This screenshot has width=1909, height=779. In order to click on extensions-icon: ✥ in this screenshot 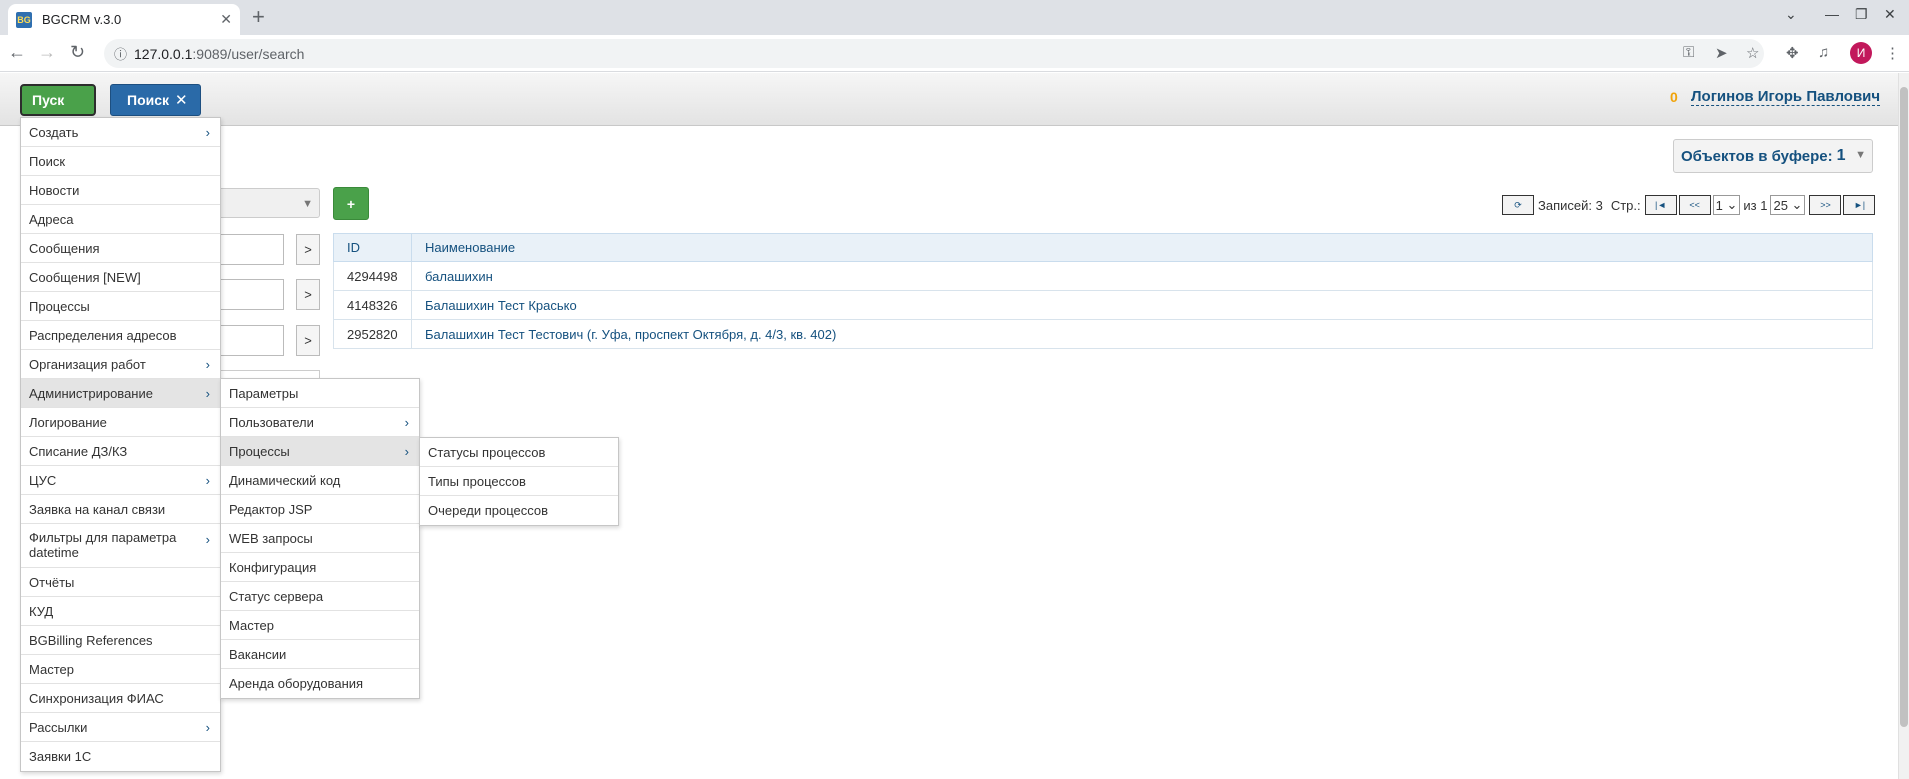, I will do `click(1792, 53)`.